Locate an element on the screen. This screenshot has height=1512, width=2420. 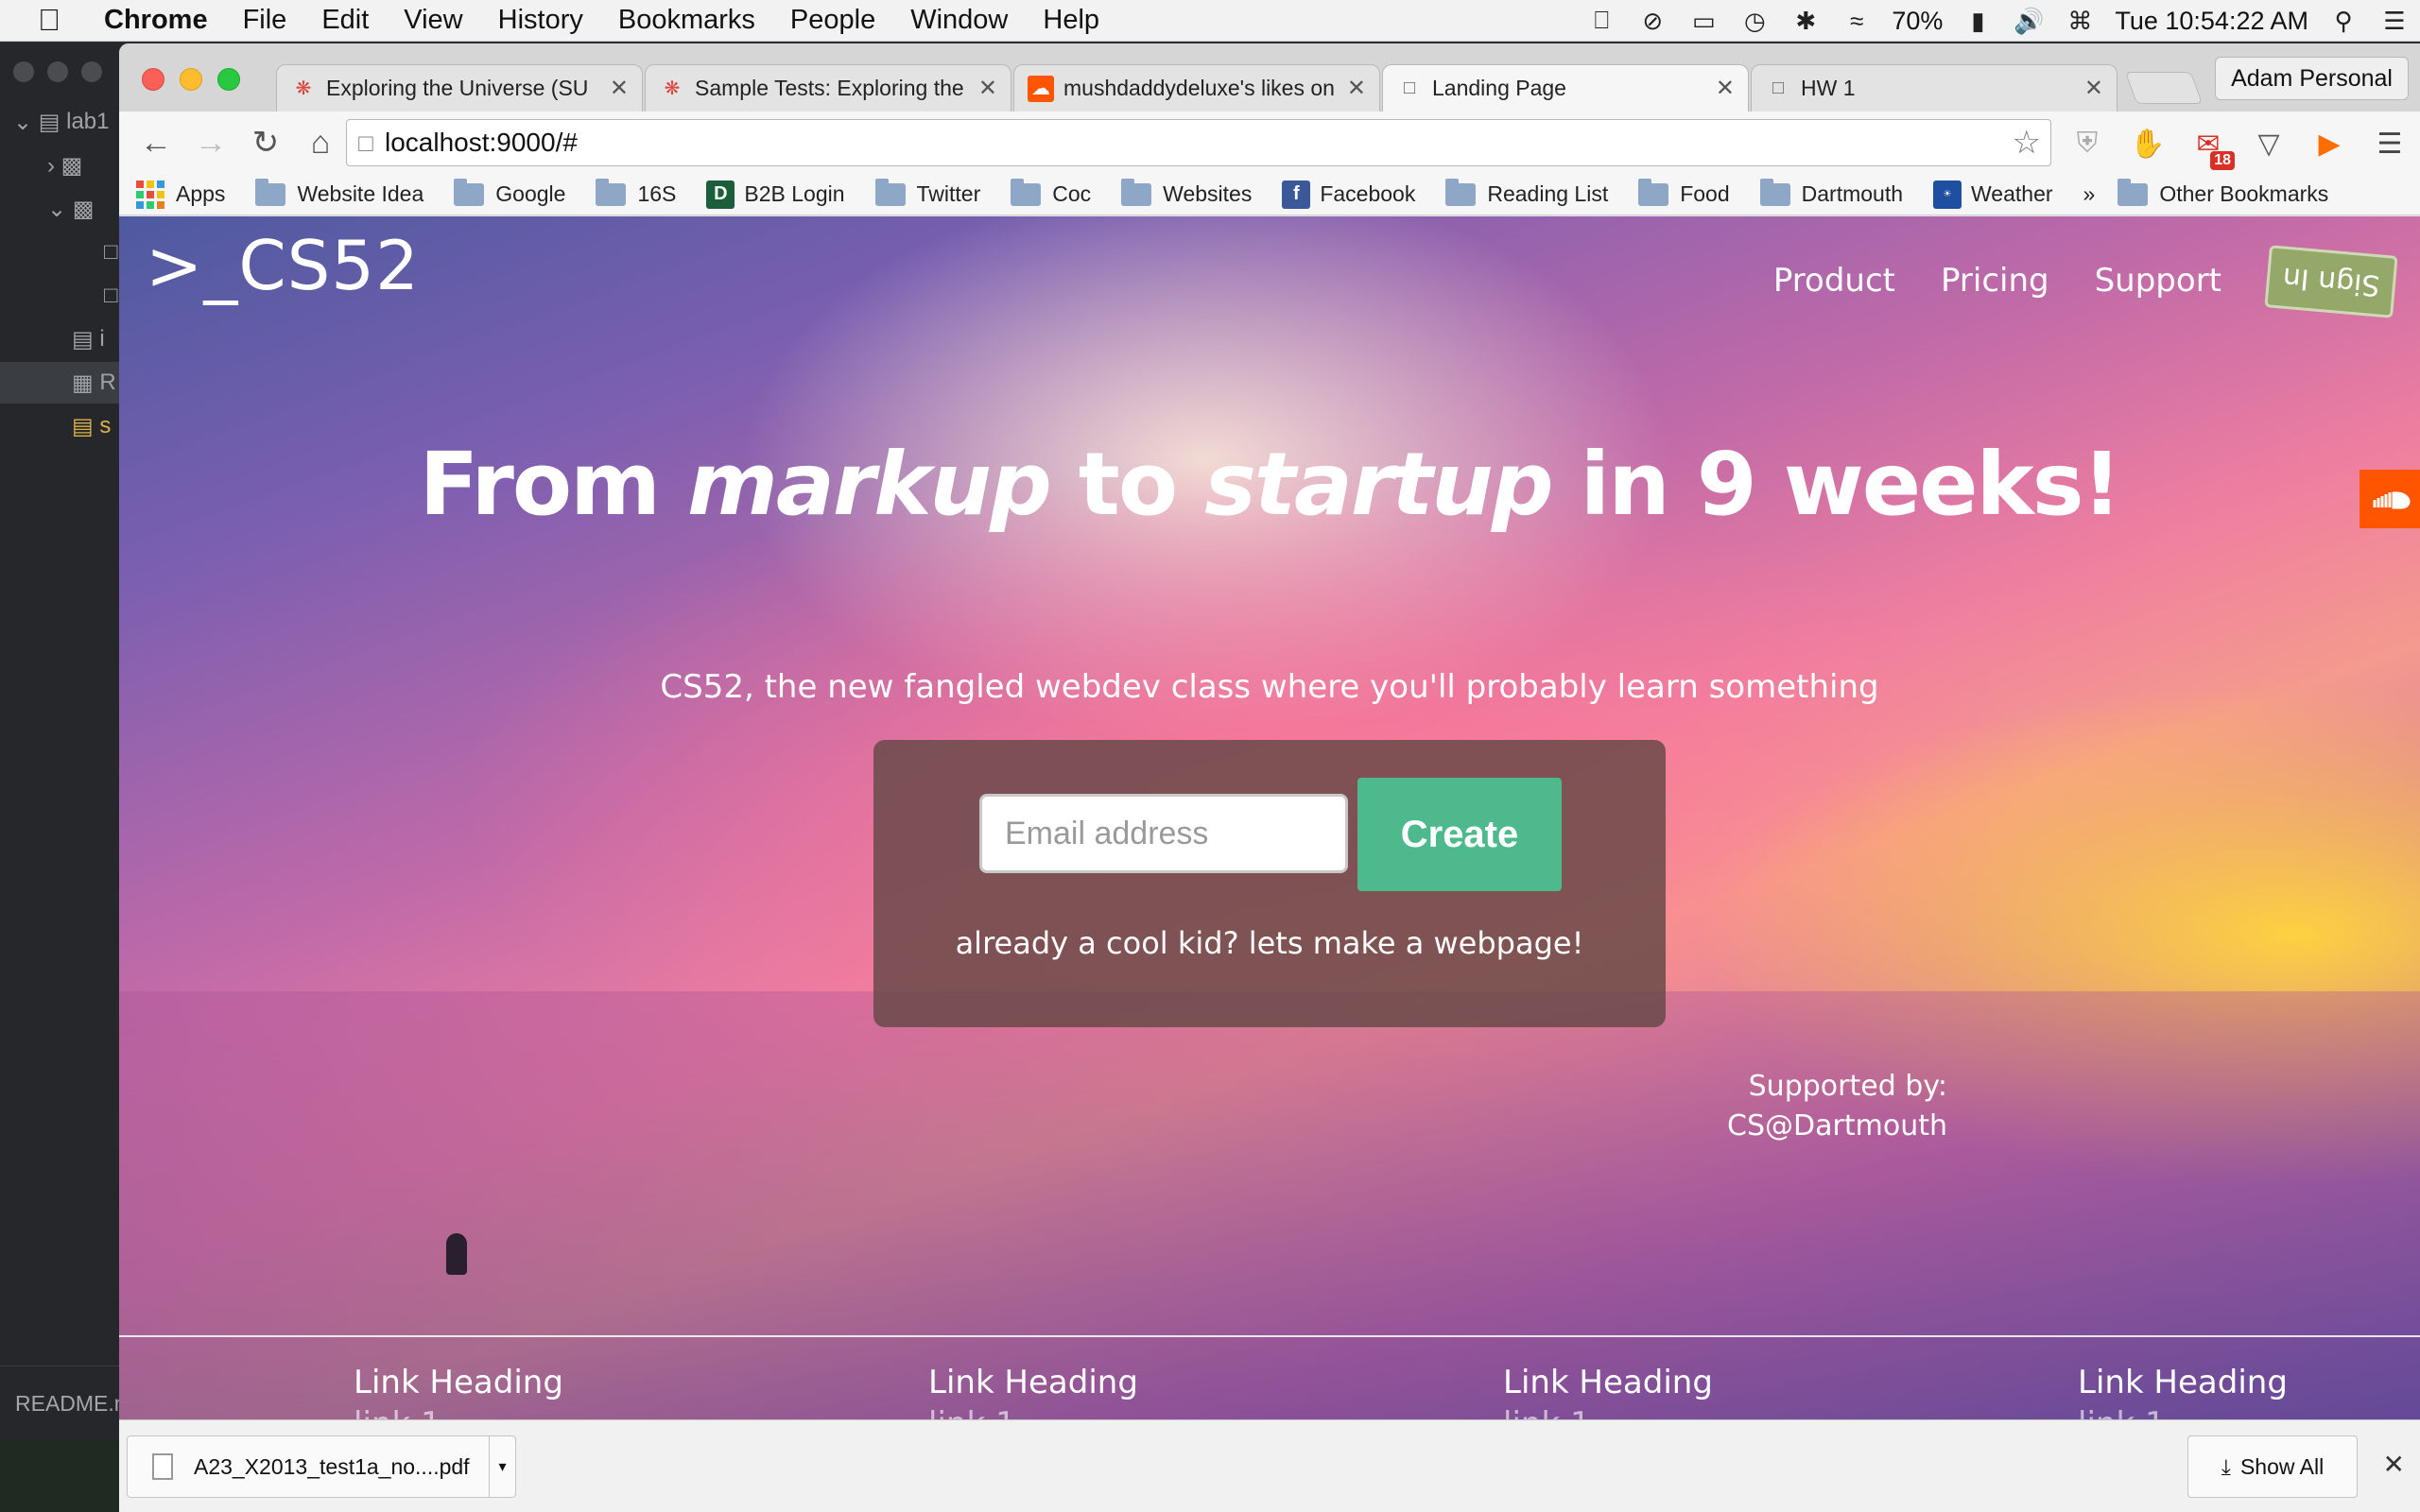
block-icon: ⊘ is located at coordinates (1652, 21).